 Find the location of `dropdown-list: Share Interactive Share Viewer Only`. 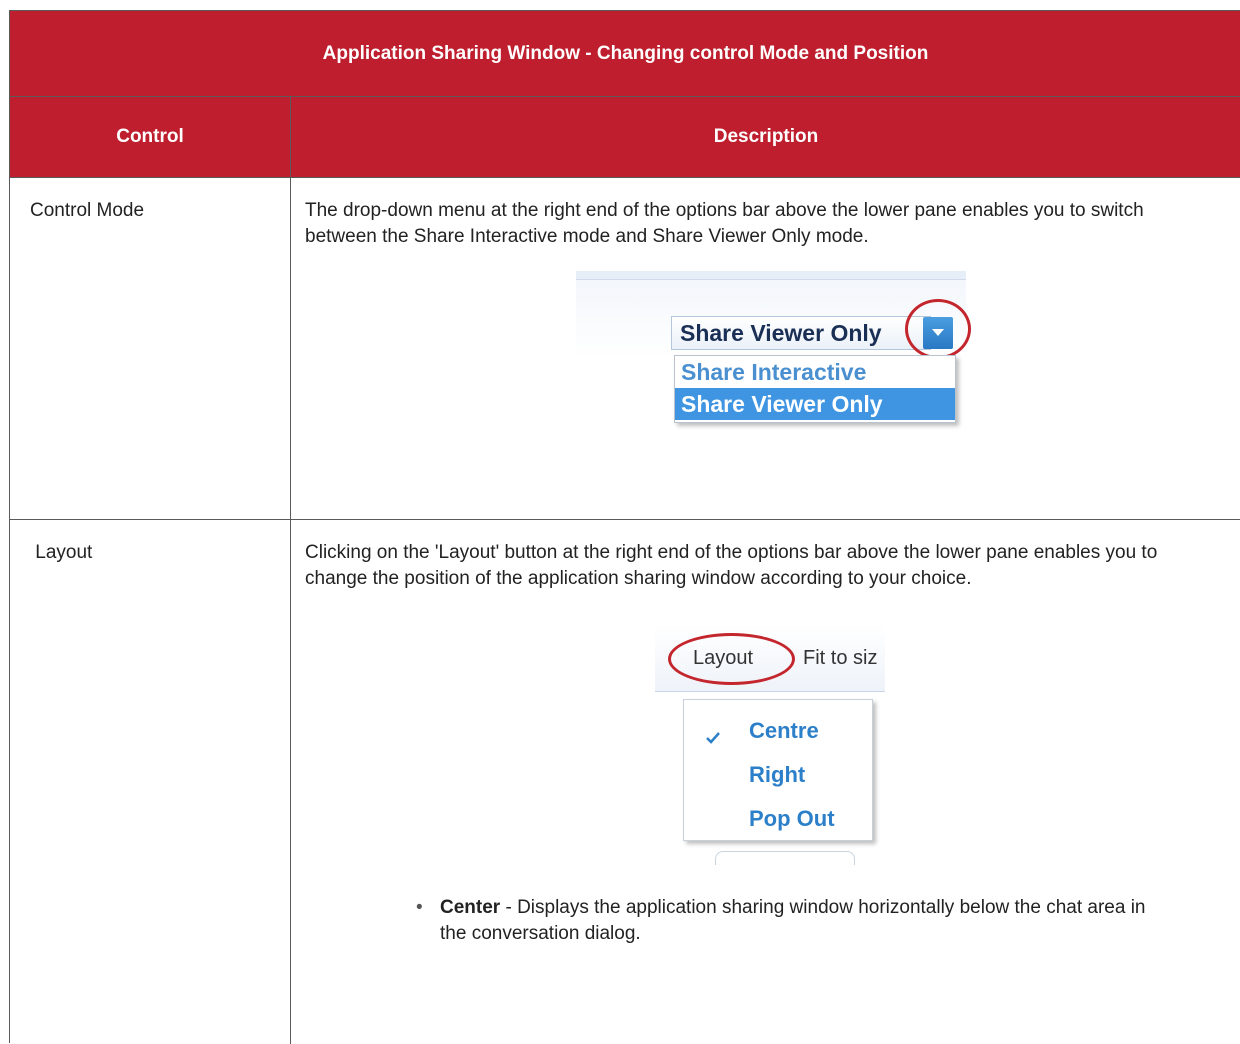

dropdown-list: Share Interactive Share Viewer Only is located at coordinates (815, 389).